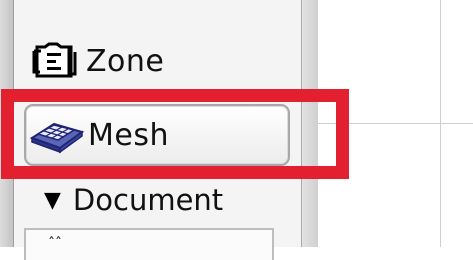 The height and width of the screenshot is (260, 473). Describe the element at coordinates (55, 244) in the screenshot. I see `list-item: ˆˆ` at that location.